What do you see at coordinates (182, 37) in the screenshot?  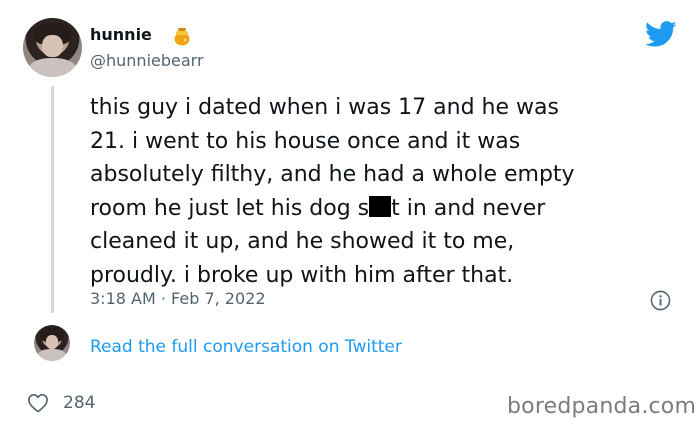 I see `honey-pot-icon` at bounding box center [182, 37].